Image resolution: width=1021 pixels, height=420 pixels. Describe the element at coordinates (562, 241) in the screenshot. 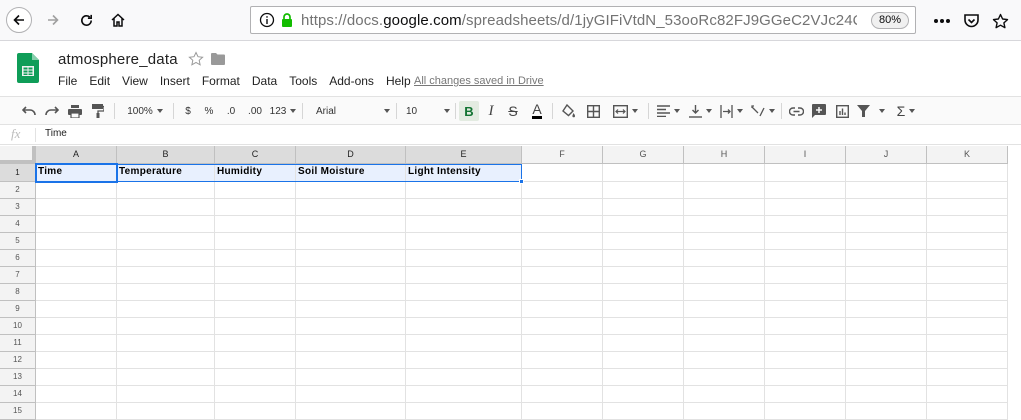

I see `cell-f5` at that location.